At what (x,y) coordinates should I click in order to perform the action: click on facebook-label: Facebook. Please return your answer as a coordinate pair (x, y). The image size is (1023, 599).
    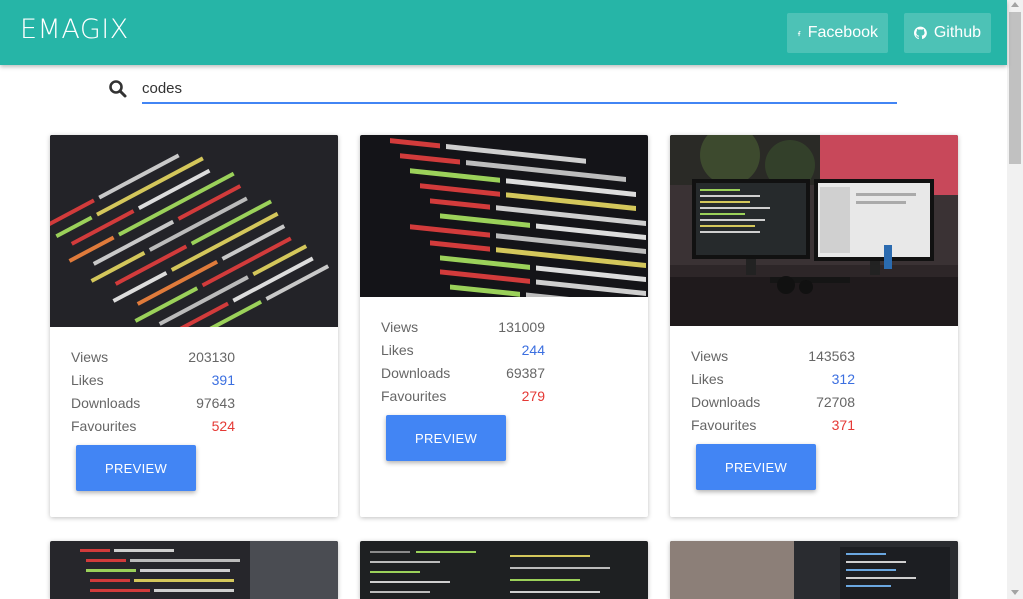
    Looking at the image, I should click on (842, 32).